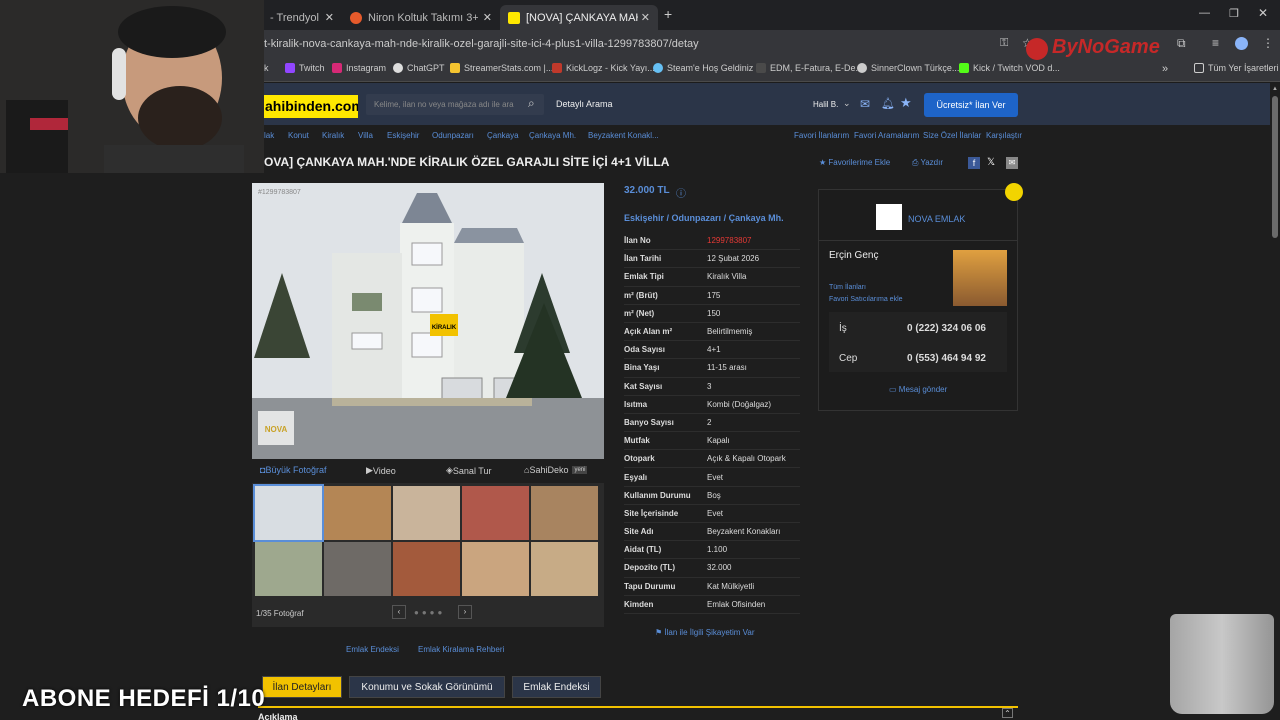 The height and width of the screenshot is (720, 1280). I want to click on next-arrow-icon: ›, so click(465, 612).